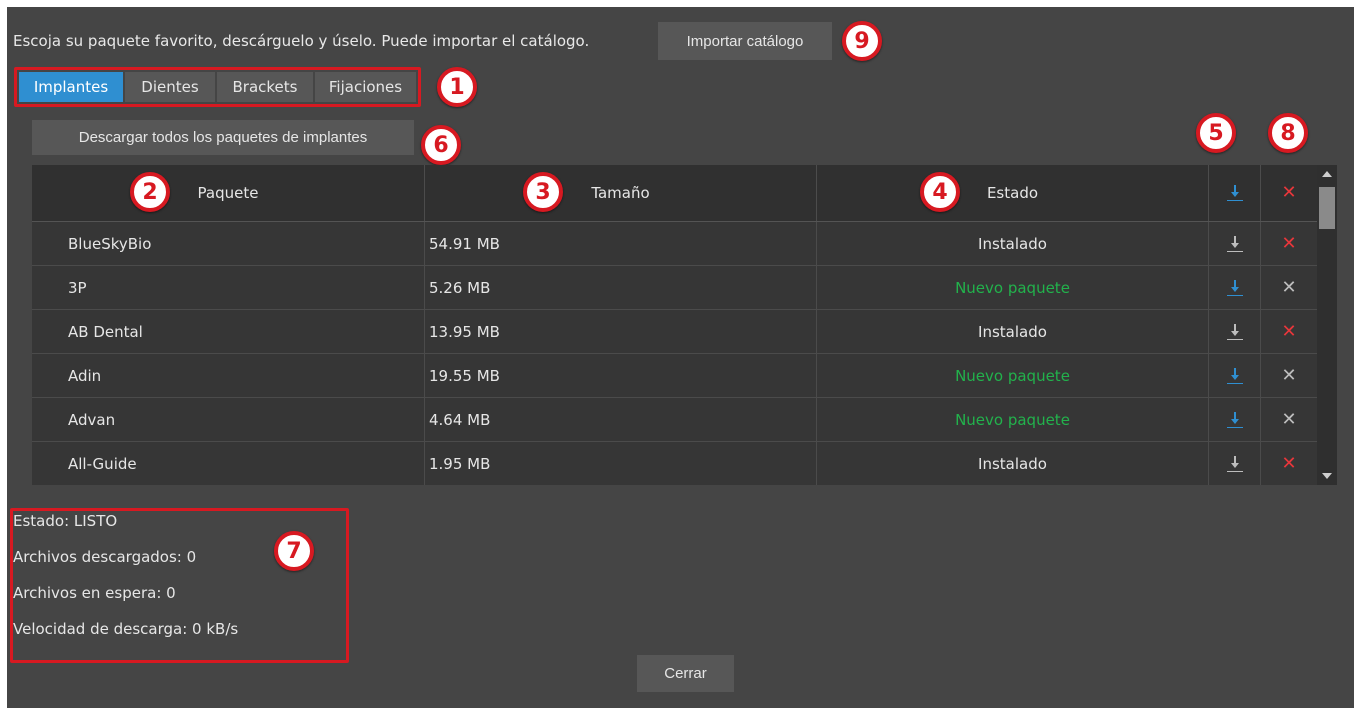  What do you see at coordinates (1288, 133) in the screenshot?
I see `callout-8: 8` at bounding box center [1288, 133].